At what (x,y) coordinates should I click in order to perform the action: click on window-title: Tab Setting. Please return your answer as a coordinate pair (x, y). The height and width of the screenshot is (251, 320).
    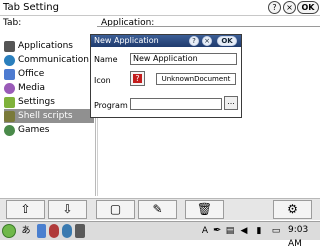
    Looking at the image, I should click on (31, 7).